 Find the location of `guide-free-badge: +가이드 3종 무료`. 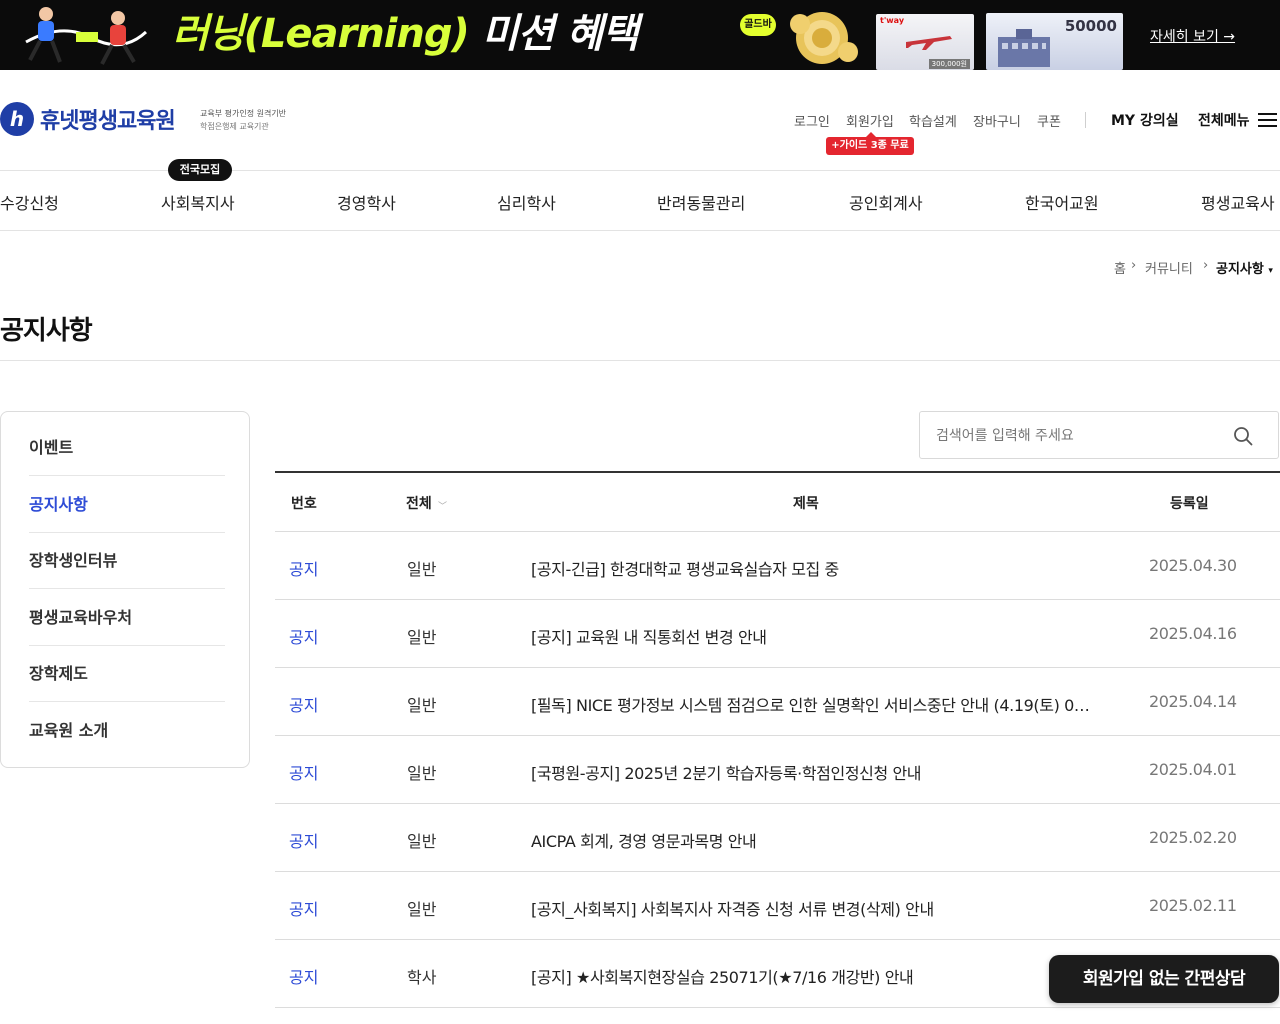

guide-free-badge: +가이드 3종 무료 is located at coordinates (870, 143).